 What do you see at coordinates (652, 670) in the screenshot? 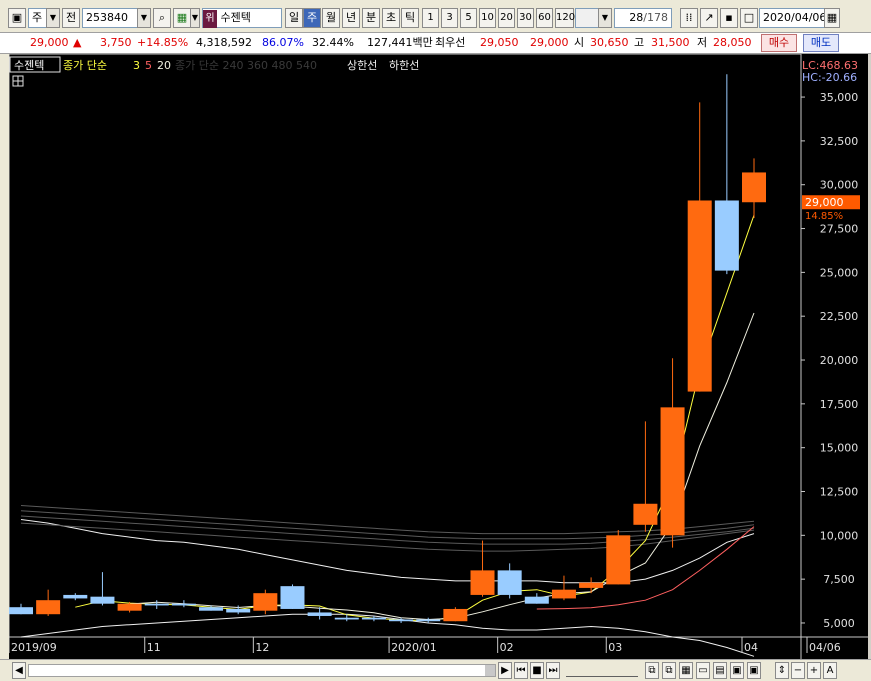
I see `layout-icon: ⧉` at bounding box center [652, 670].